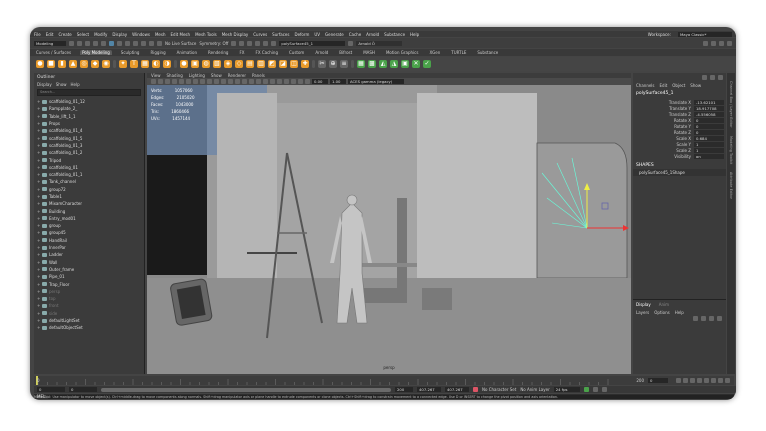 Image resolution: width=766 pixels, height=431 pixels. Describe the element at coordinates (695, 318) in the screenshot. I see `move-layer-up-icon` at that location.